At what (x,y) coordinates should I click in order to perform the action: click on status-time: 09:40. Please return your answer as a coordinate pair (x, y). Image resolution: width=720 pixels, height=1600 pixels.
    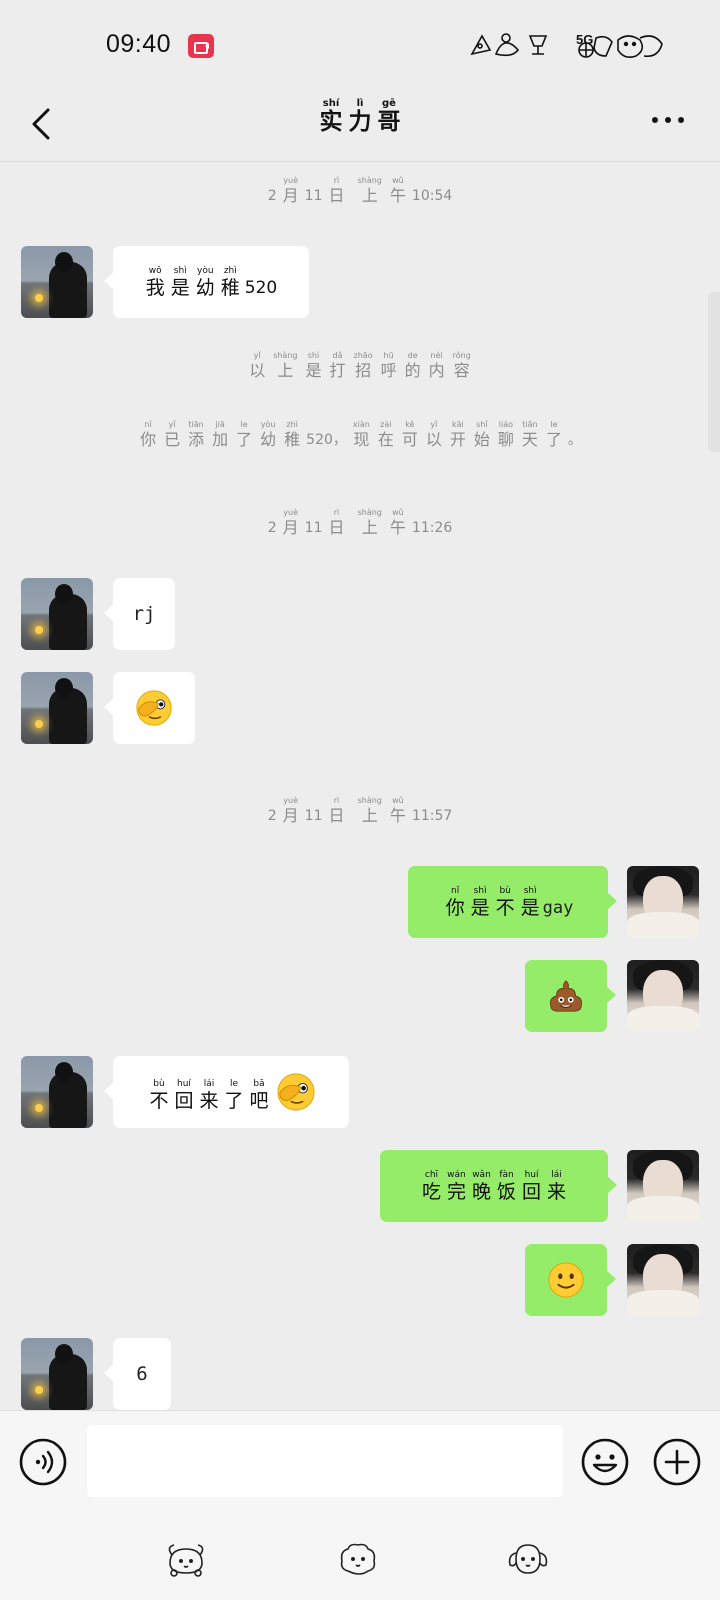
    Looking at the image, I should click on (139, 44).